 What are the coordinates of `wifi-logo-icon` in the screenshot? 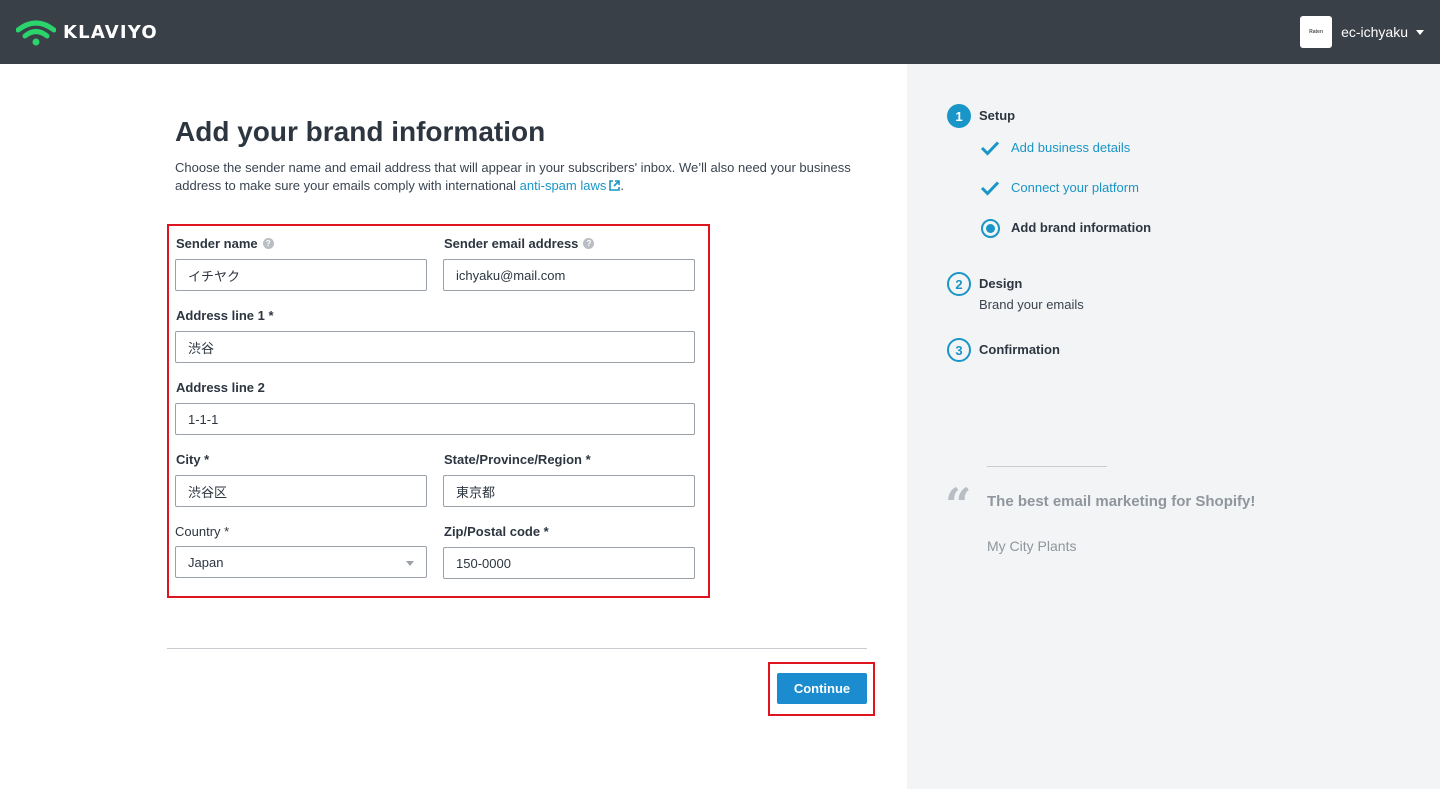 It's located at (36, 33).